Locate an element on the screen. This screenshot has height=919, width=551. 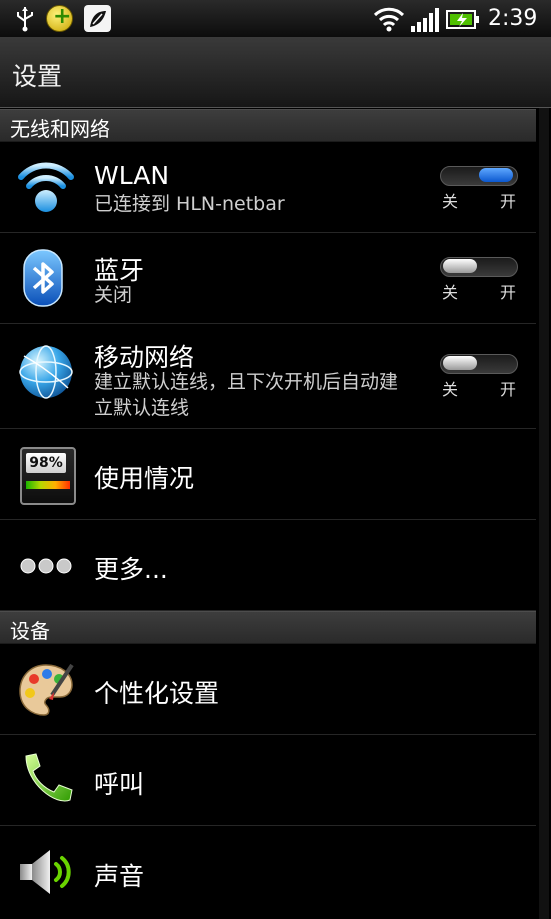
settings-item-bluetooth: 蓝牙 关闭 关 开 is located at coordinates (268, 278).